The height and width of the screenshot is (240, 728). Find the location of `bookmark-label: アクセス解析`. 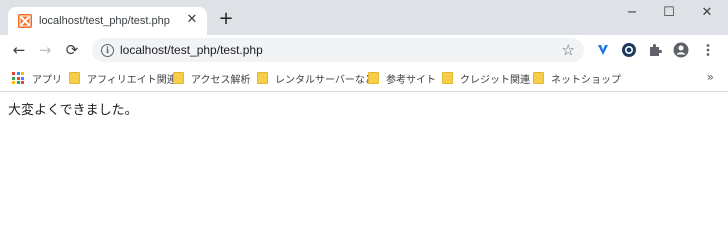

bookmark-label: アクセス解析 is located at coordinates (221, 80).